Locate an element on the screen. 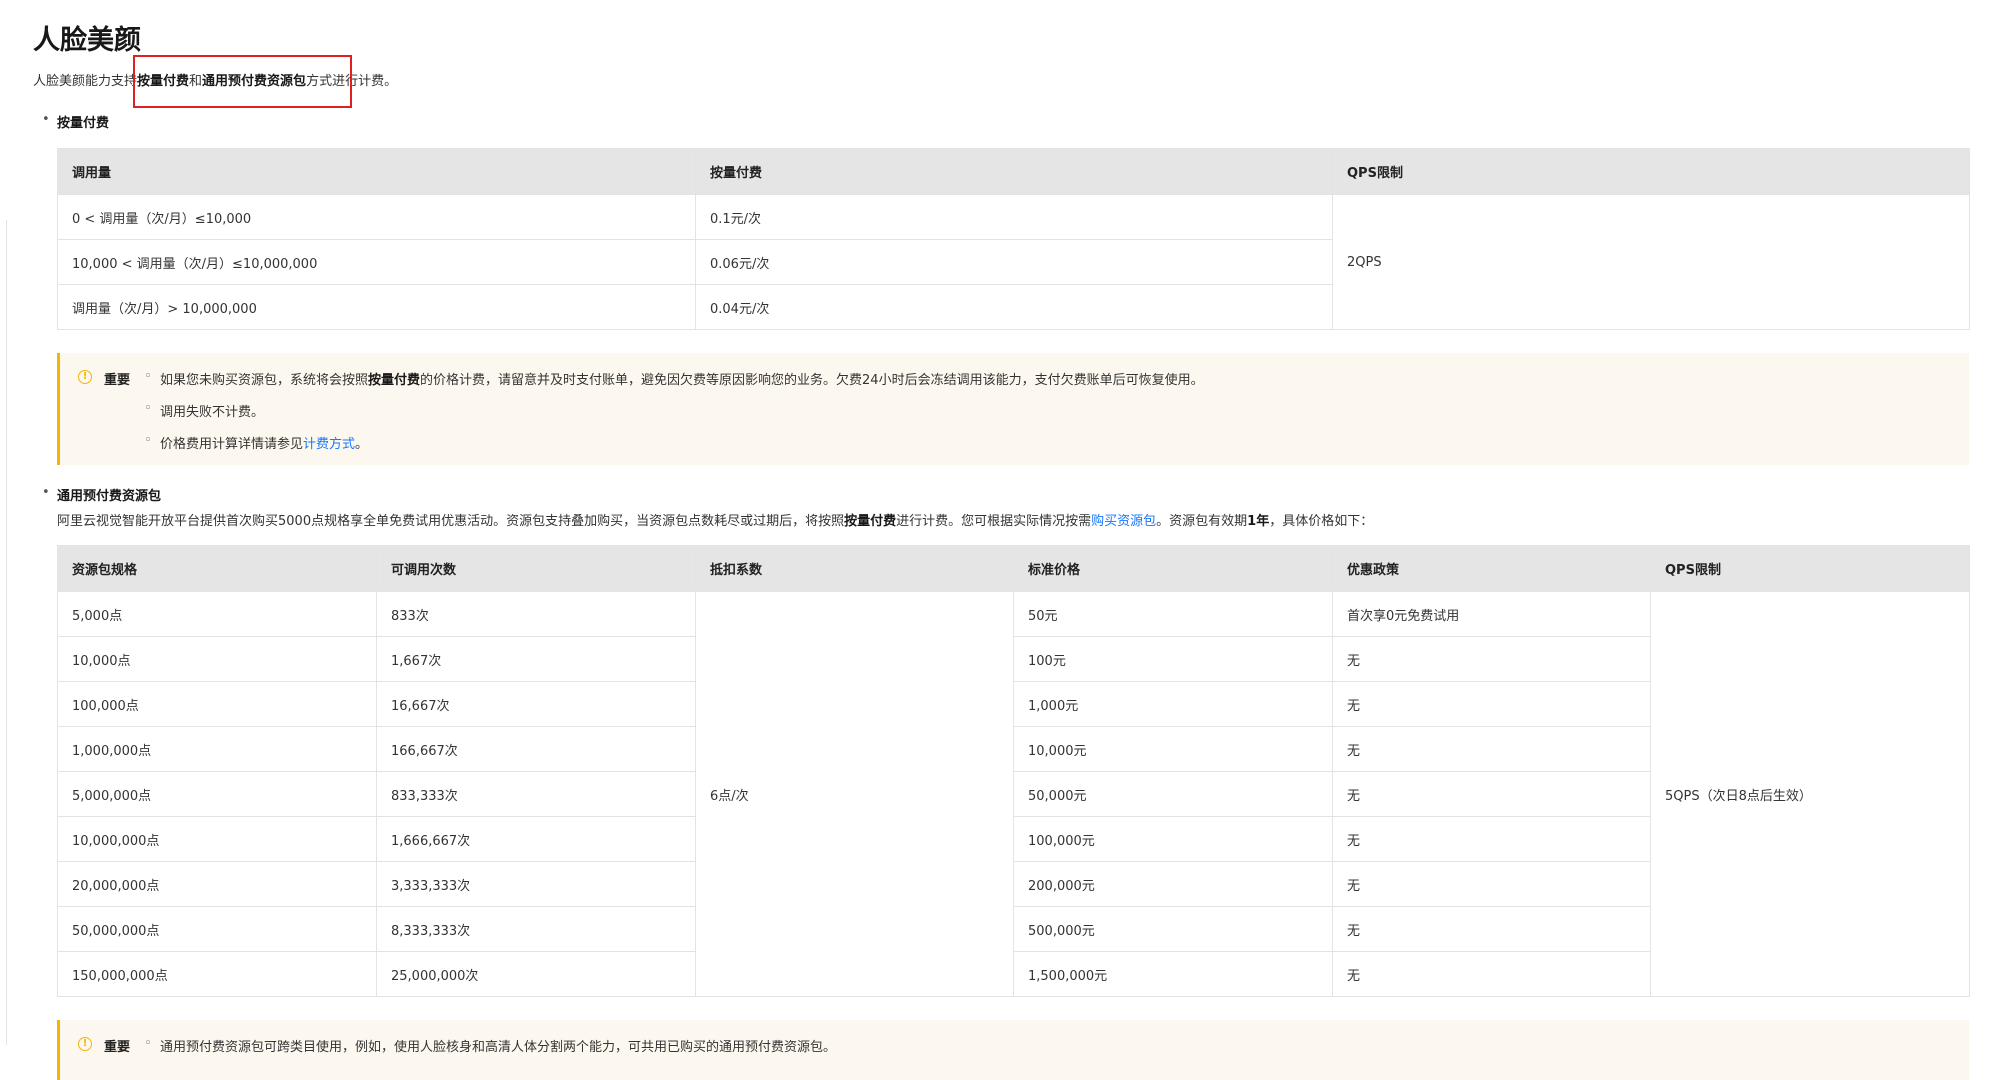 The image size is (1999, 1080). cell-count: 166,667次 is located at coordinates (536, 749).